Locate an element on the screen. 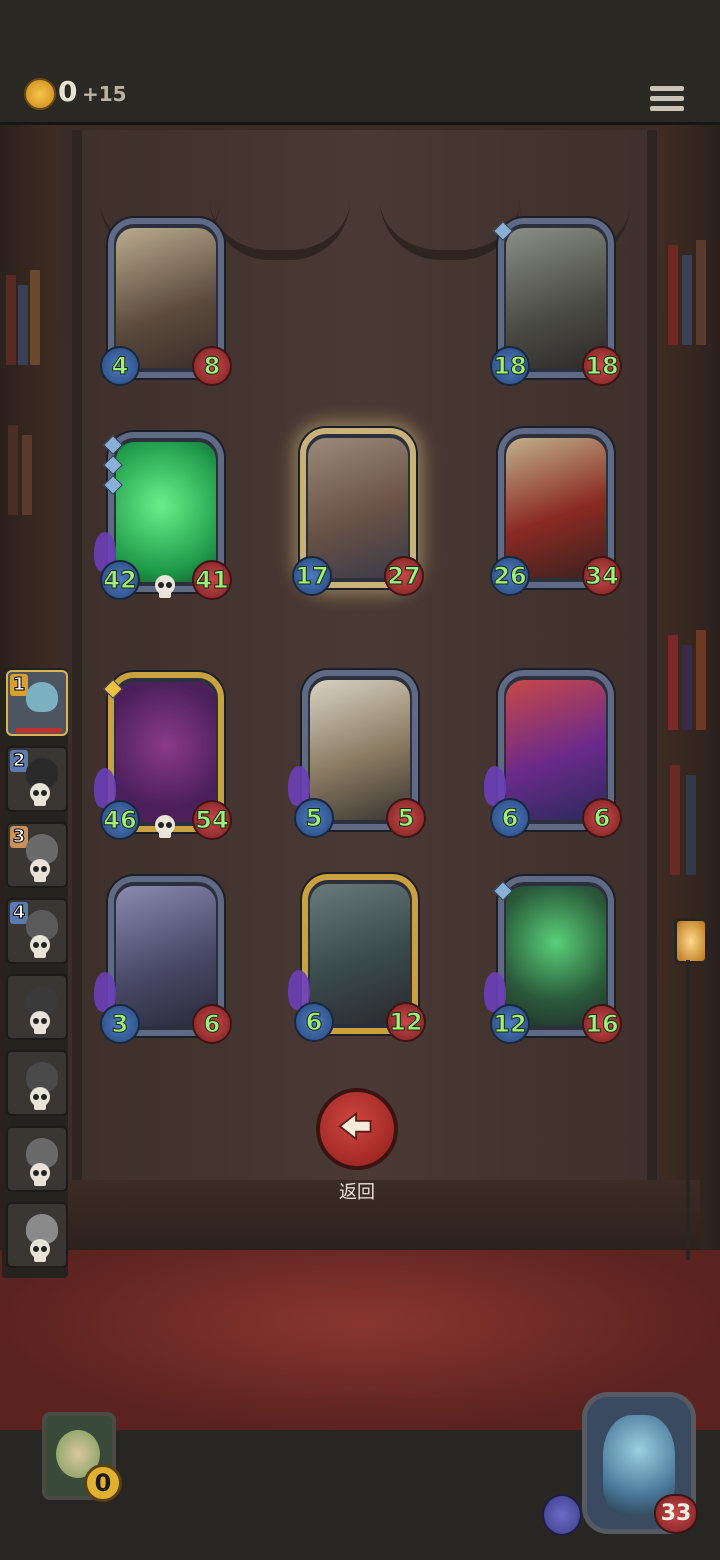 The image size is (720, 1560). health-bar is located at coordinates (39, 730).